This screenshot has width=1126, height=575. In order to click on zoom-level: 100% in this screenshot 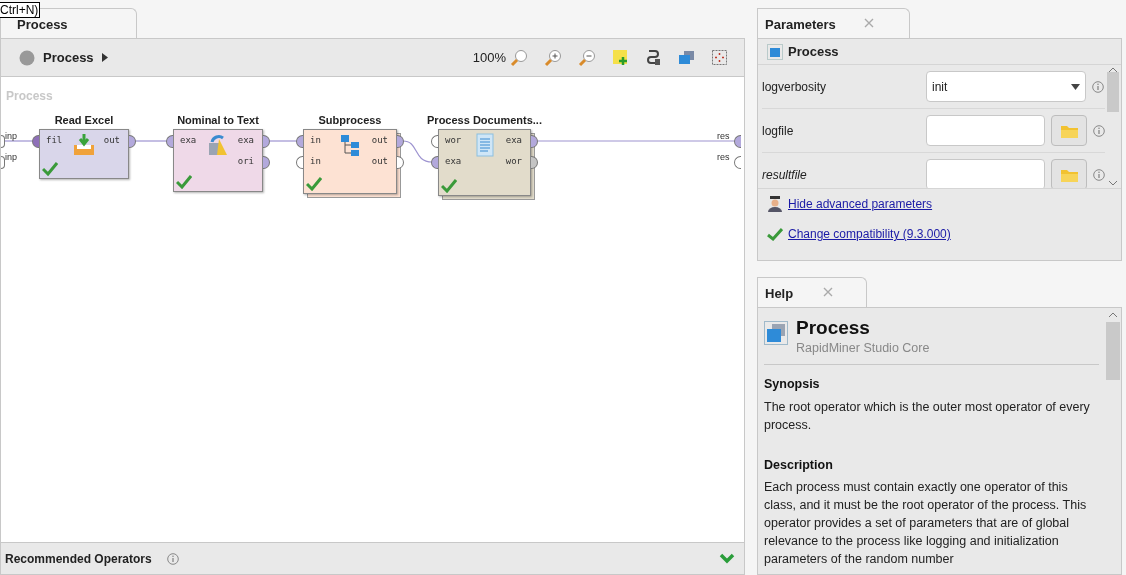, I will do `click(489, 57)`.